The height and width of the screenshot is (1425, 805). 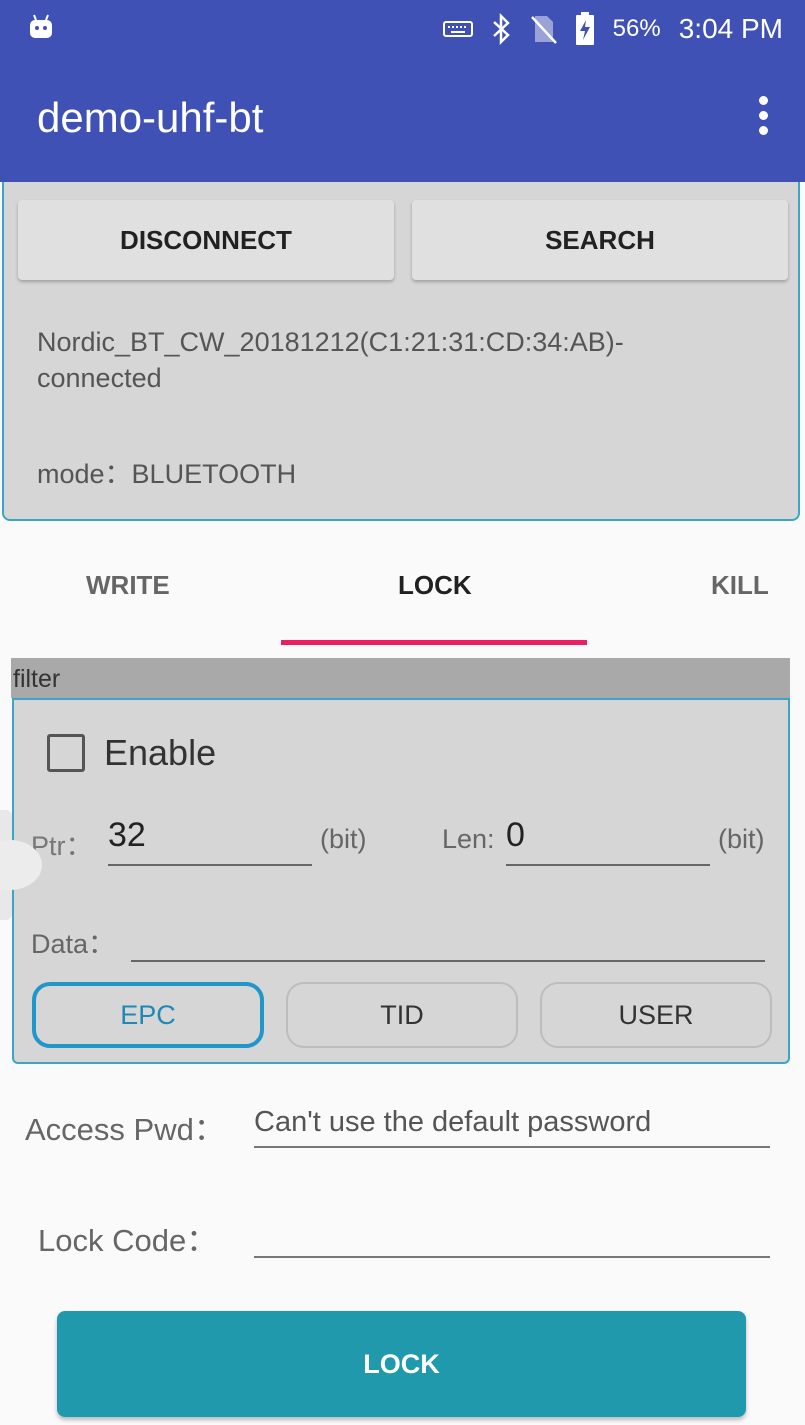 What do you see at coordinates (66, 753) in the screenshot?
I see `enable-checkbox` at bounding box center [66, 753].